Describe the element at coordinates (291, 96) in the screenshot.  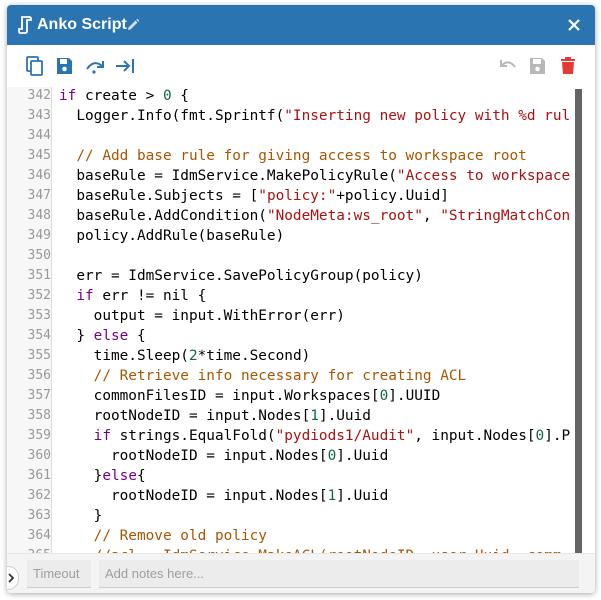
I see `code-line: 342 if create > 0 {` at that location.